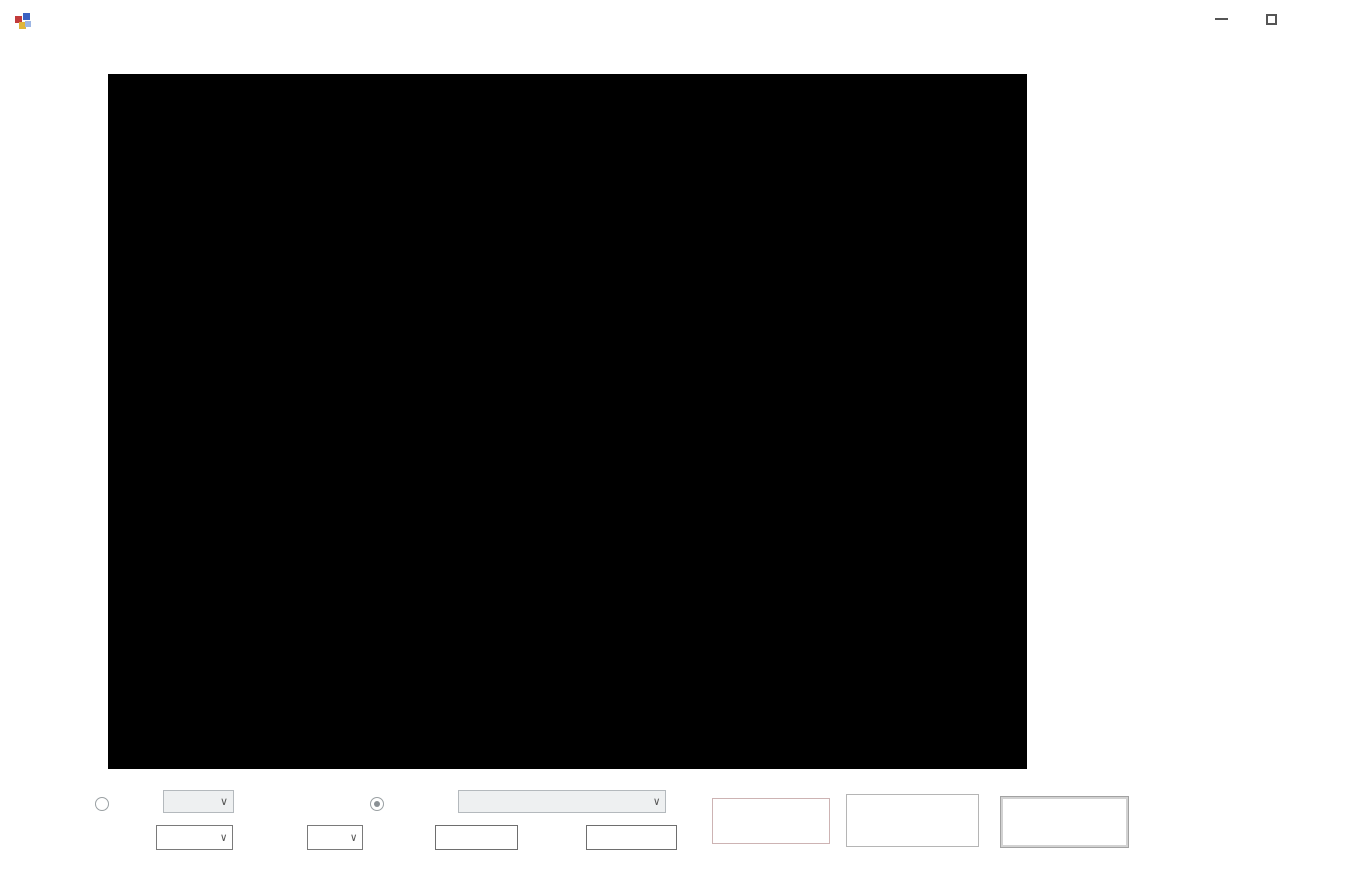 This screenshot has width=1354, height=881. I want to click on serial-radio, so click(102, 804).